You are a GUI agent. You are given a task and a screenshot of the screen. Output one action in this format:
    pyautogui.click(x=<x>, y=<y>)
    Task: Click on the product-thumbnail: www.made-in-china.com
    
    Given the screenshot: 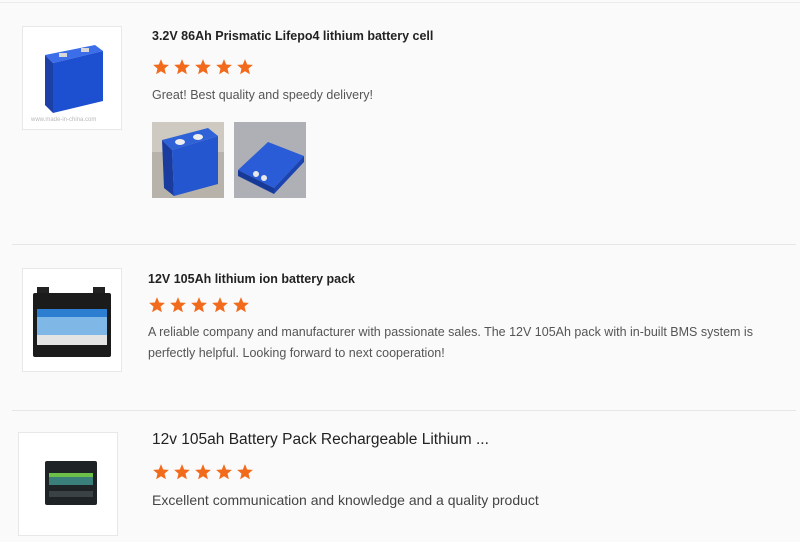 What is the action you would take?
    pyautogui.click(x=72, y=78)
    